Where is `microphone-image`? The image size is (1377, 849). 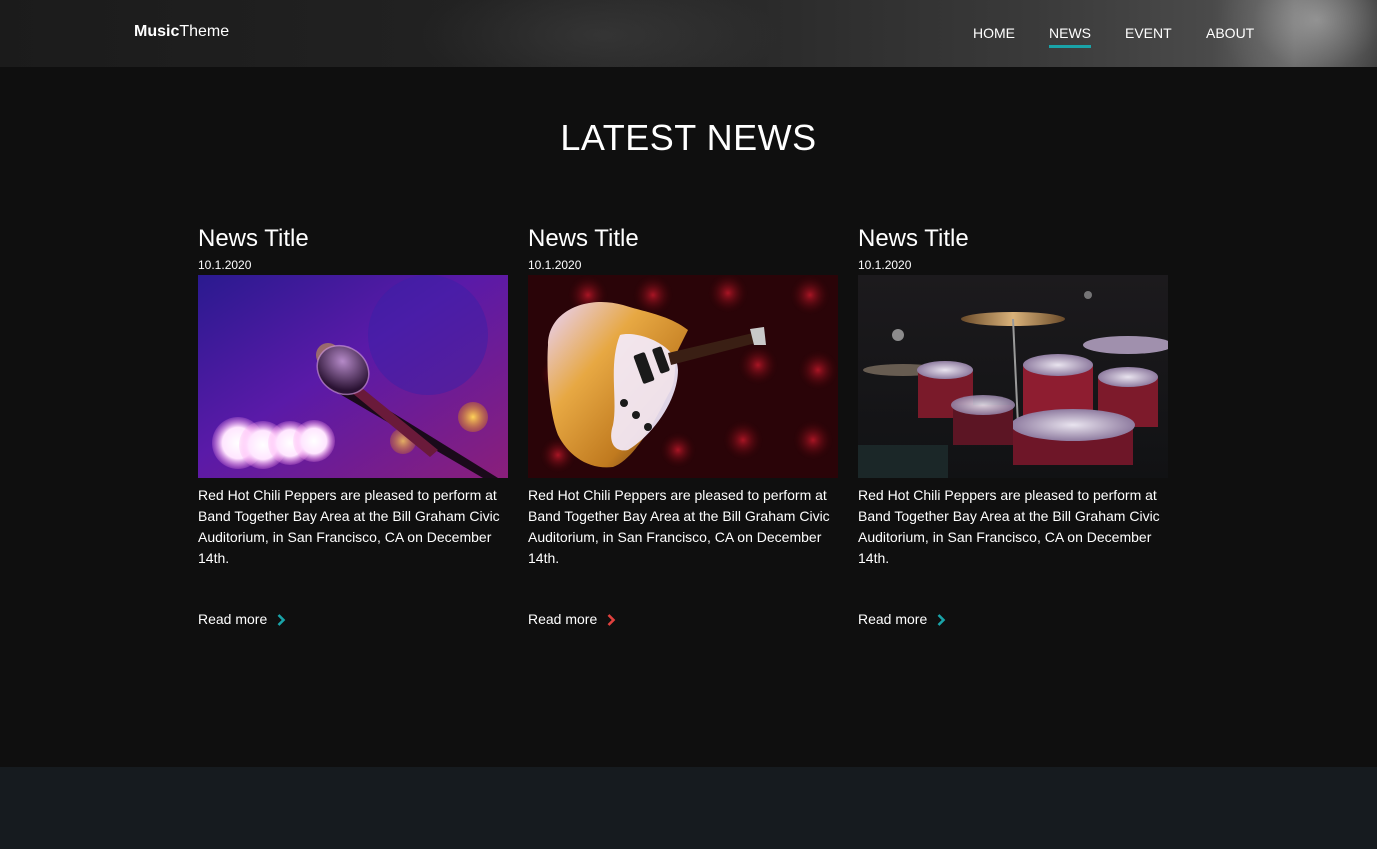
microphone-image is located at coordinates (353, 376).